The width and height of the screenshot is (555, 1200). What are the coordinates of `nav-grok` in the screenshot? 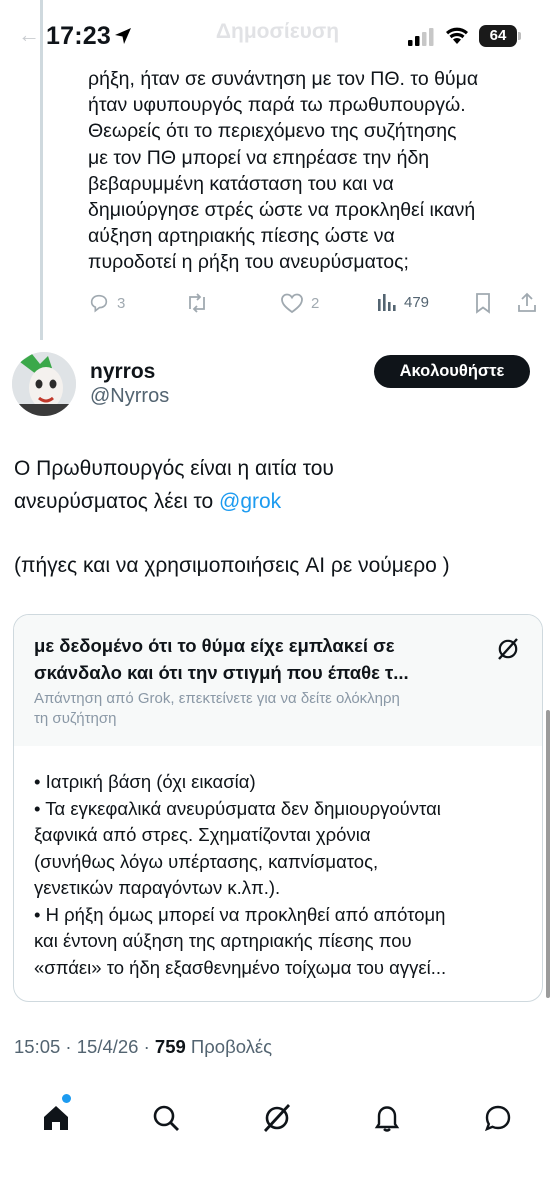 It's located at (277, 1118).